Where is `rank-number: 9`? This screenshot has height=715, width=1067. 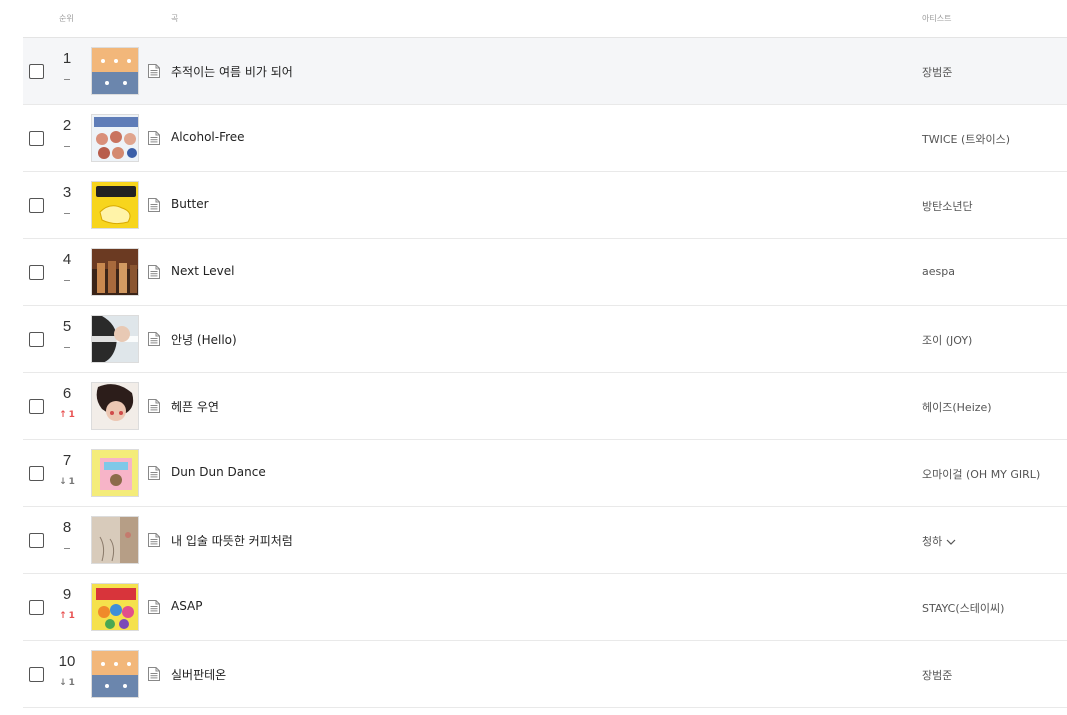 rank-number: 9 is located at coordinates (67, 594).